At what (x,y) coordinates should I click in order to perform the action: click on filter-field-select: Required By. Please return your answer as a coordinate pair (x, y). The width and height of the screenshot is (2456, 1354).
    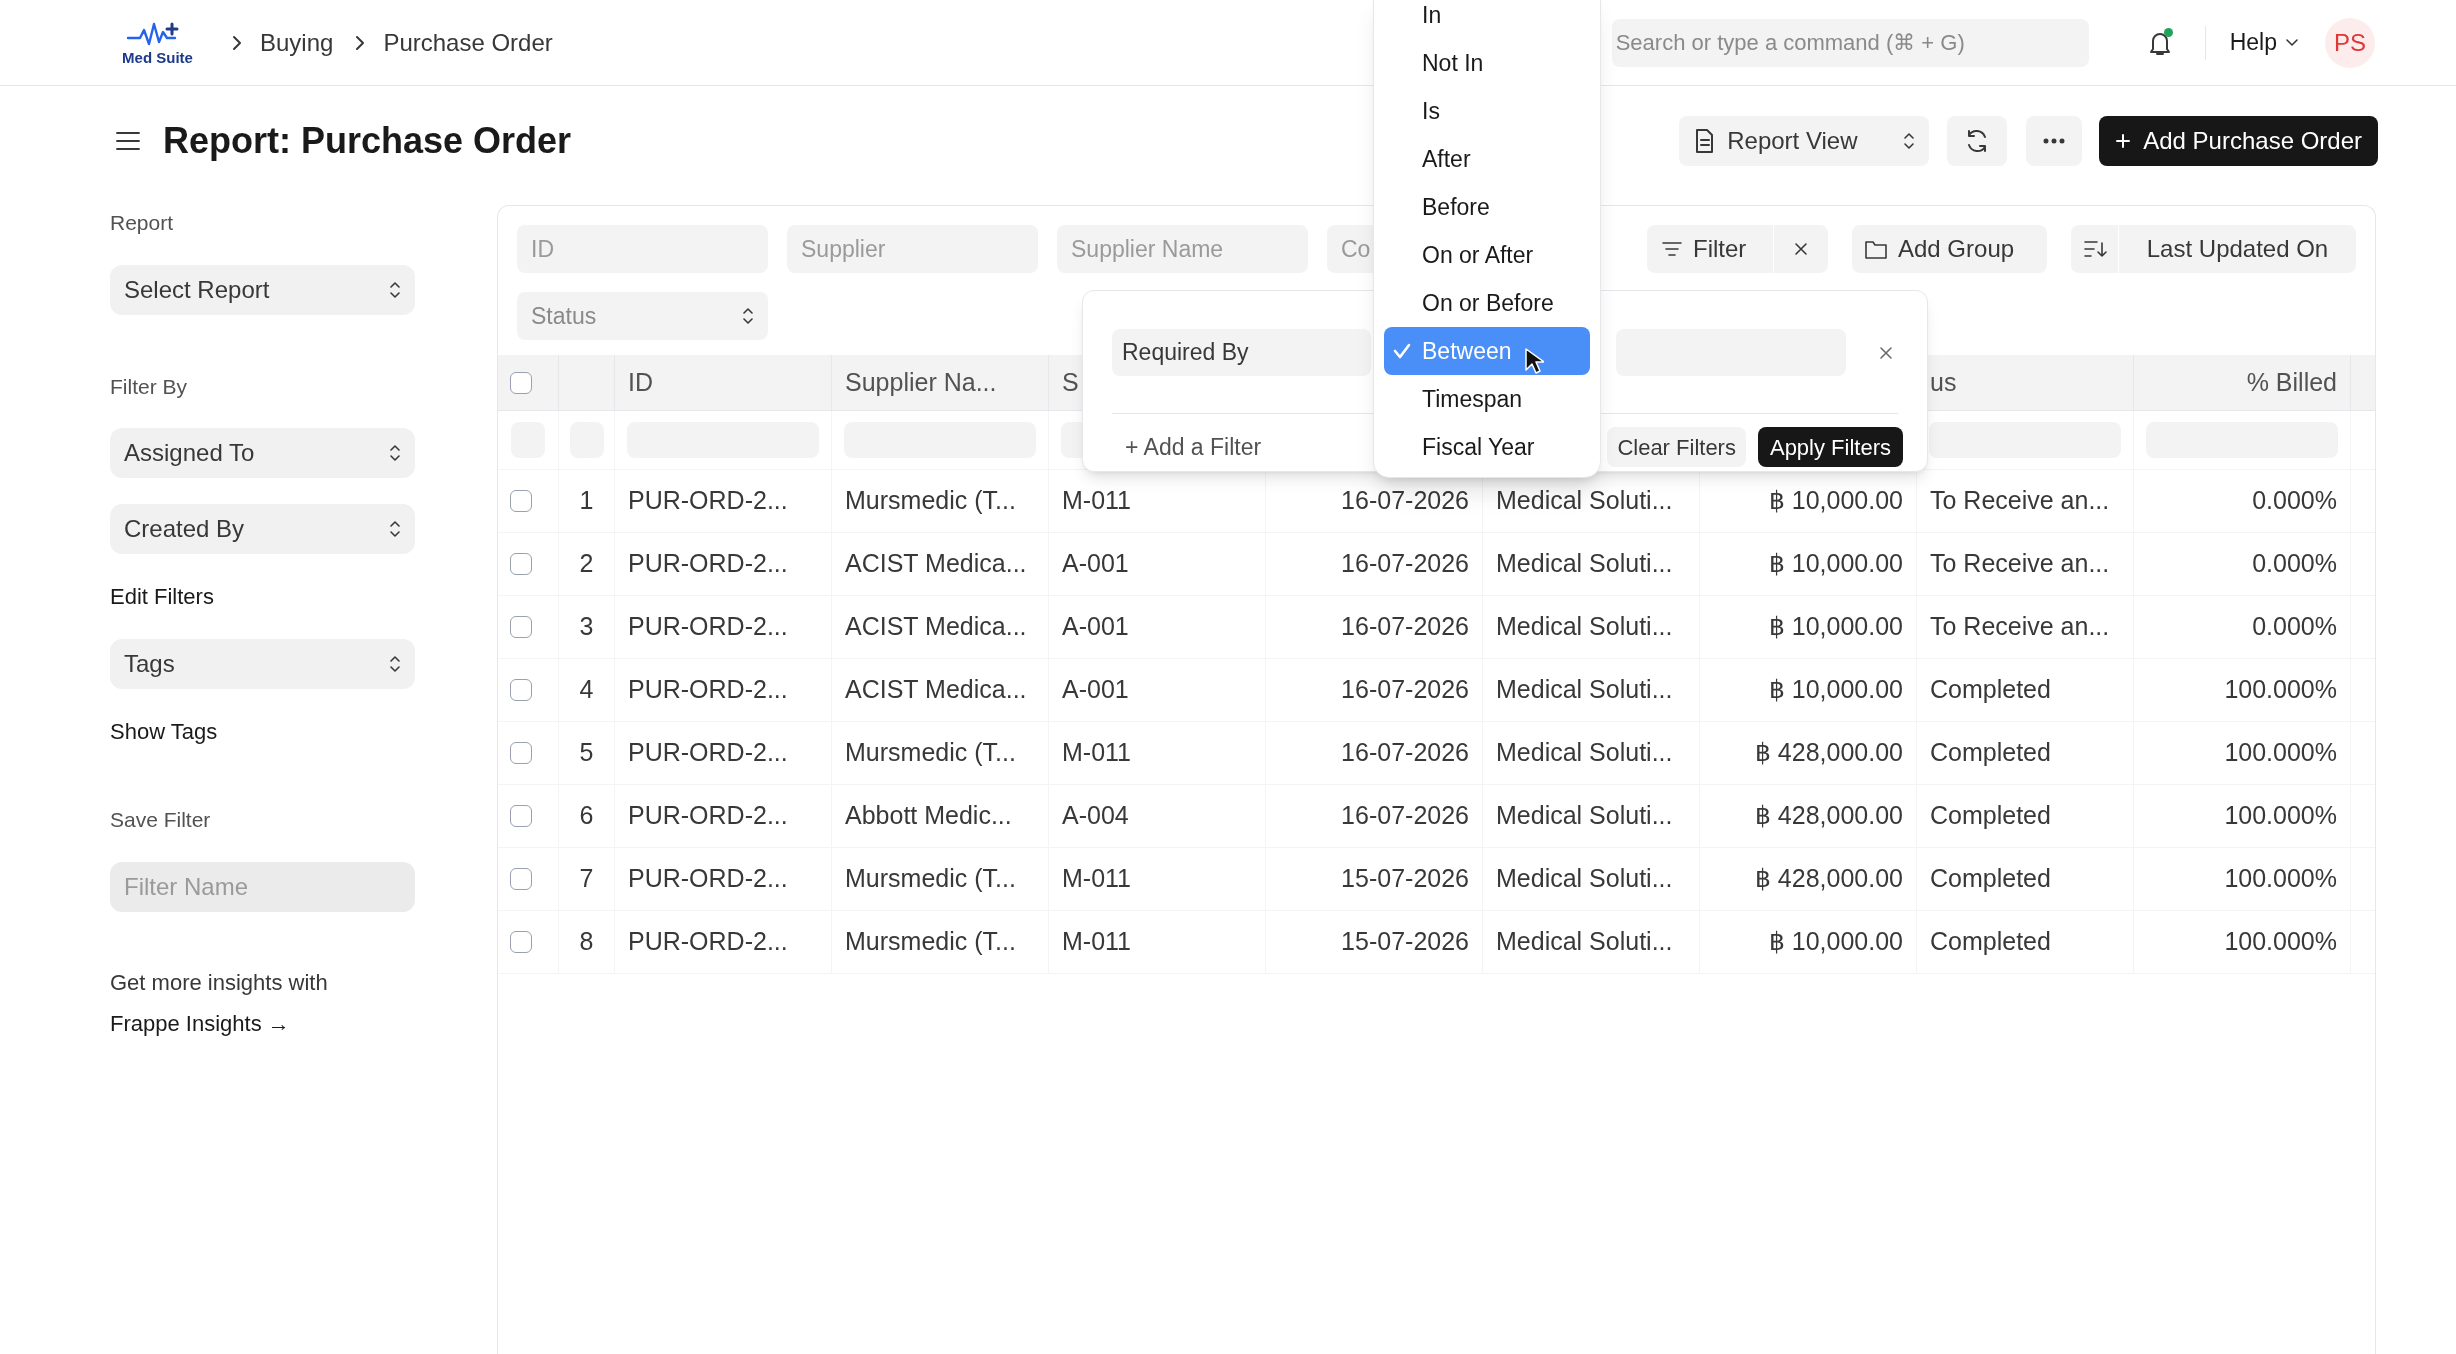
    Looking at the image, I should click on (1241, 352).